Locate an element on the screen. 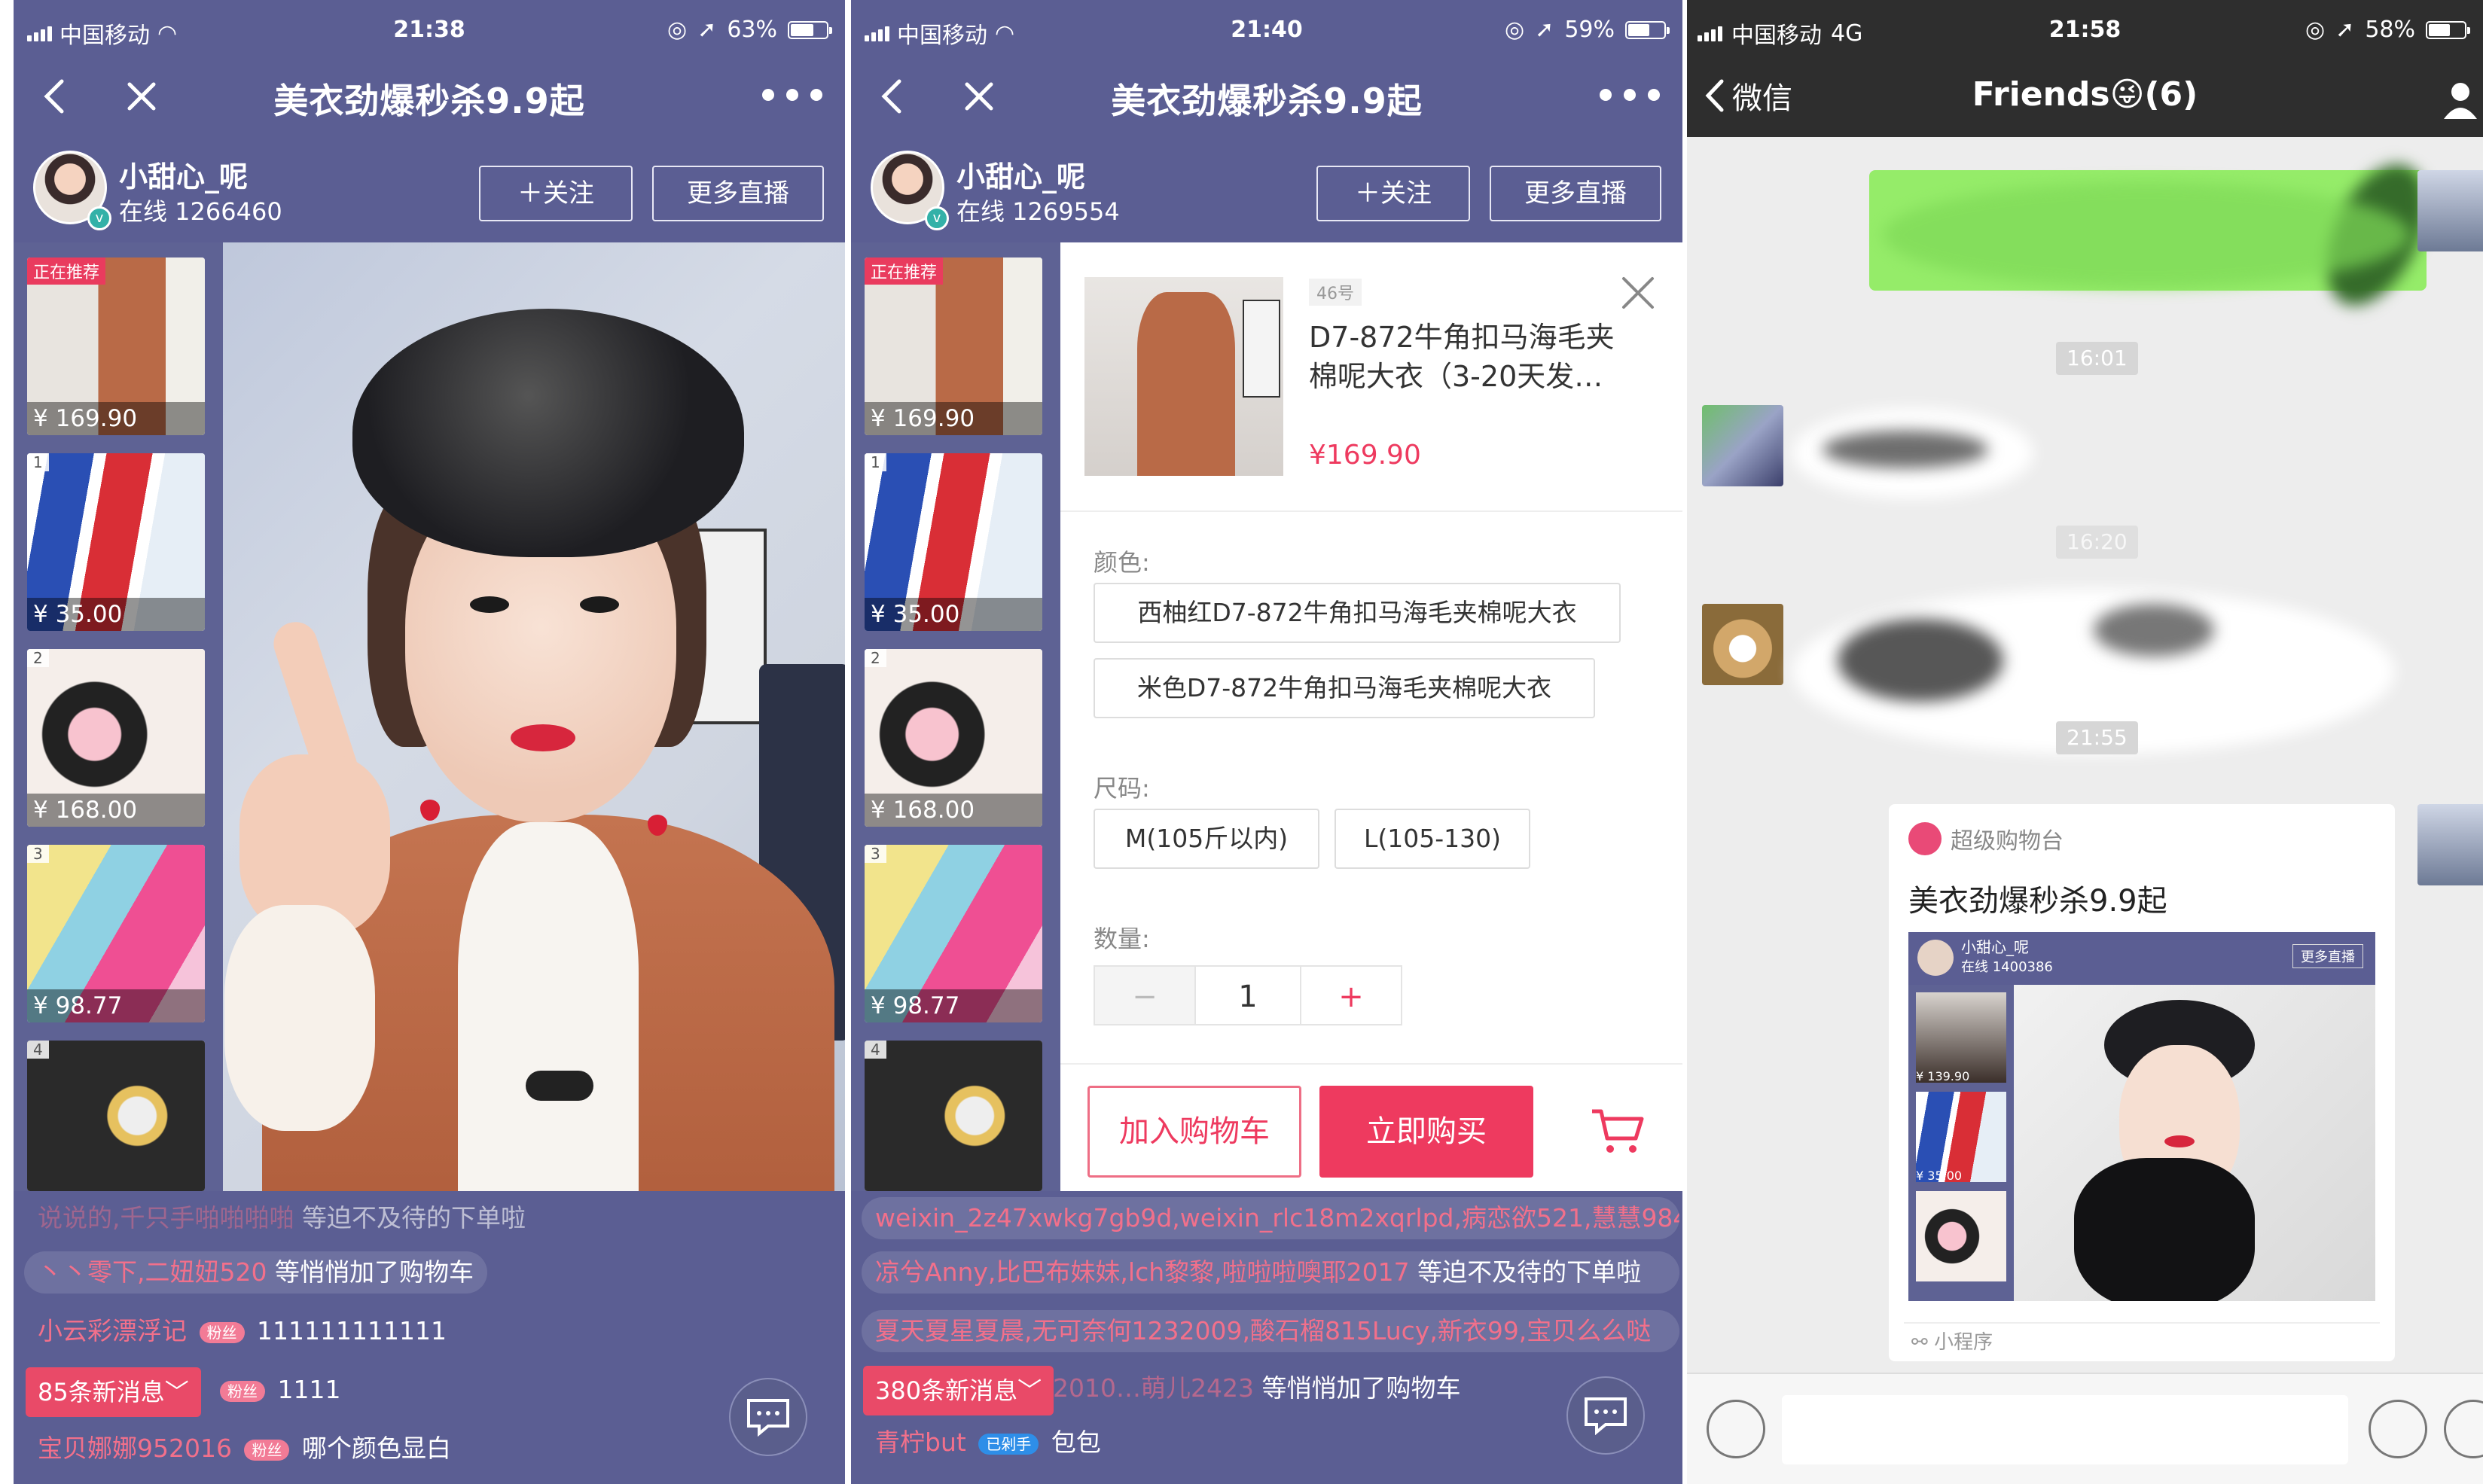 Image resolution: width=2483 pixels, height=1484 pixels. status-bar: 中国移动 ◠ 21:38 ◎ ➚ 63% is located at coordinates (429, 29).